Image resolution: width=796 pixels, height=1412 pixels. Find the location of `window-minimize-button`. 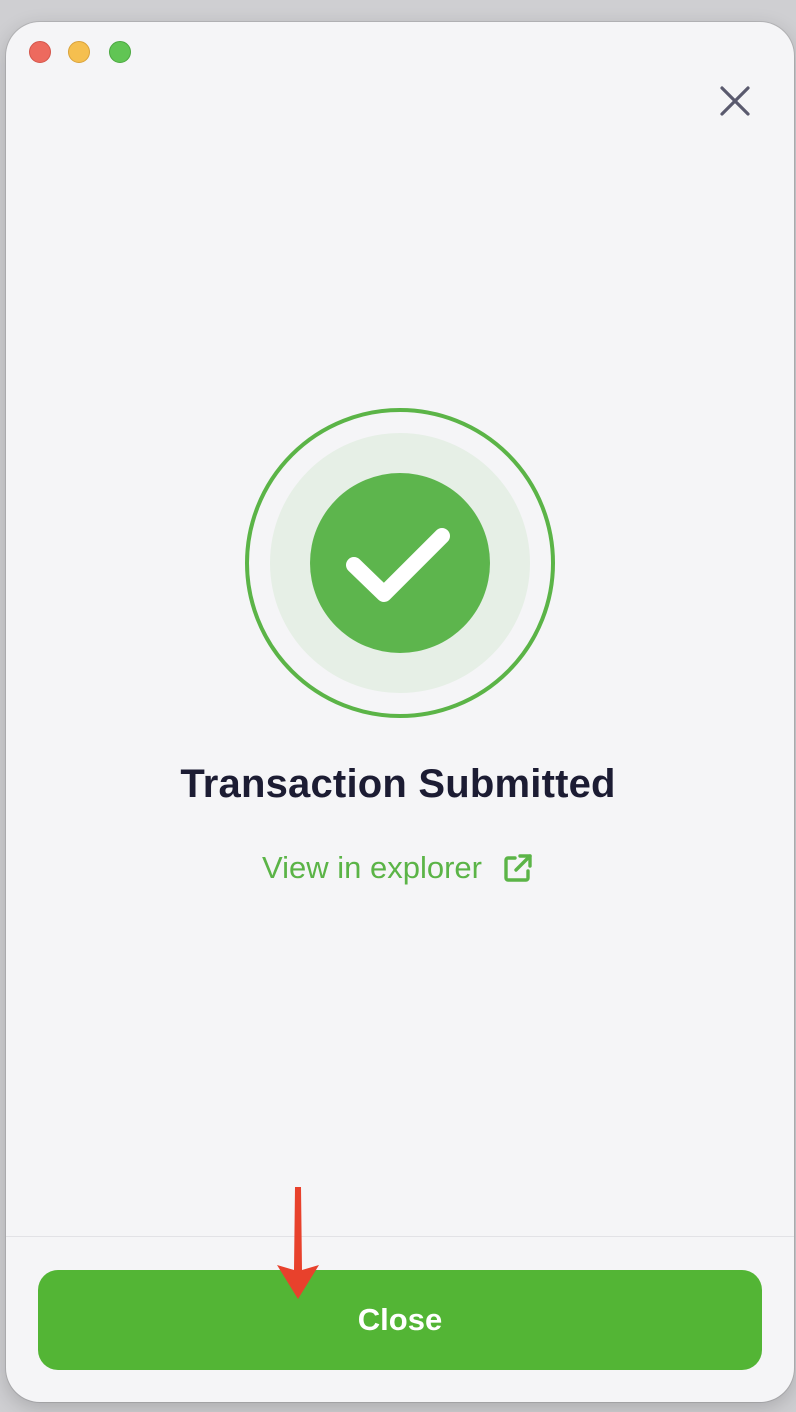

window-minimize-button is located at coordinates (79, 52).